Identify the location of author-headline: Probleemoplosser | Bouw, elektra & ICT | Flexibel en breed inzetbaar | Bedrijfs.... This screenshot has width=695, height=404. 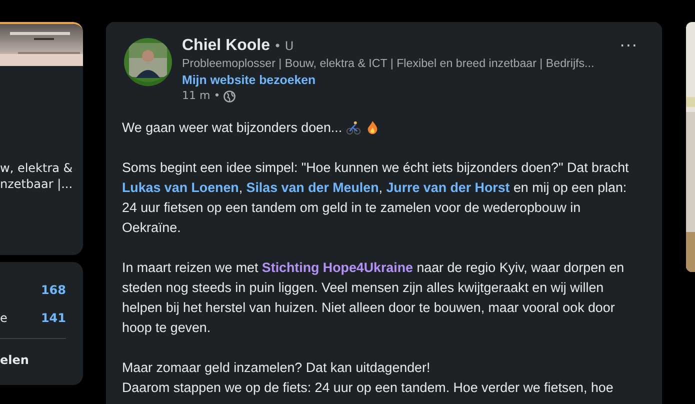
(388, 64).